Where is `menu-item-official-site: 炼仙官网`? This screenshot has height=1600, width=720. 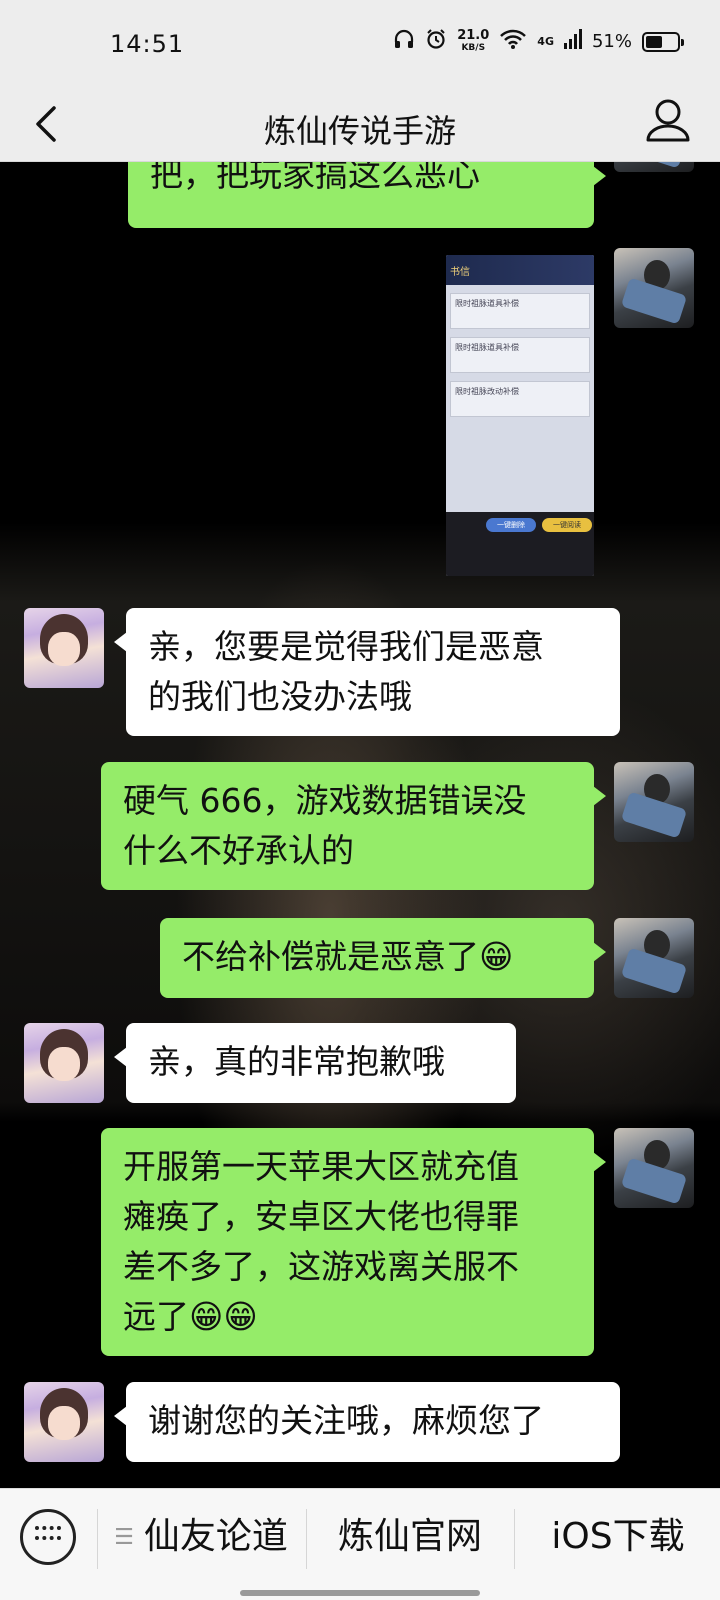 menu-item-official-site: 炼仙官网 is located at coordinates (410, 1537).